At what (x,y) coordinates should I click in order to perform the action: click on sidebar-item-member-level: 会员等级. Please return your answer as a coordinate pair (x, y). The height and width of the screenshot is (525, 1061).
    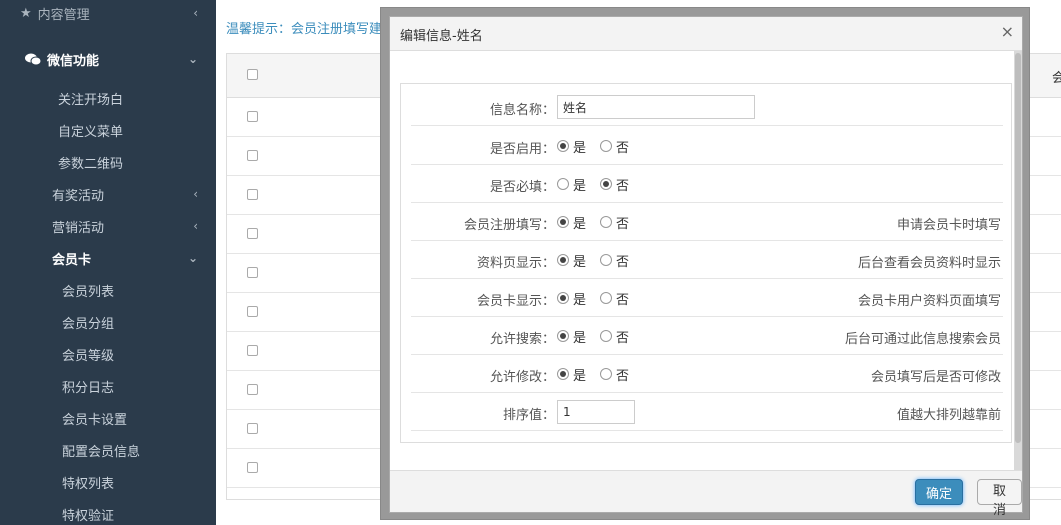
    Looking at the image, I should click on (108, 354).